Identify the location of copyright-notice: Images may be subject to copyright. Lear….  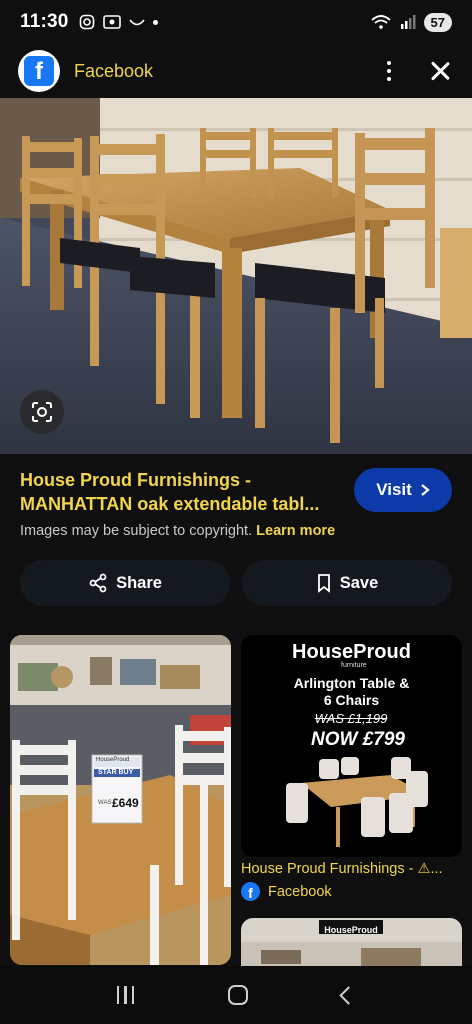
(177, 531).